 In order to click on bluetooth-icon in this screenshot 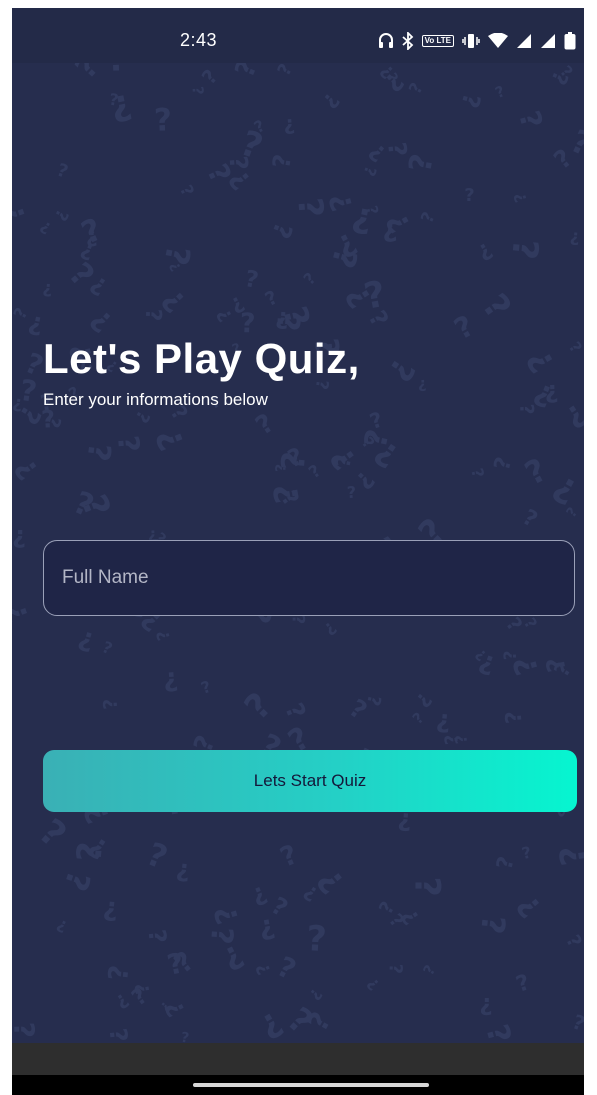, I will do `click(408, 41)`.